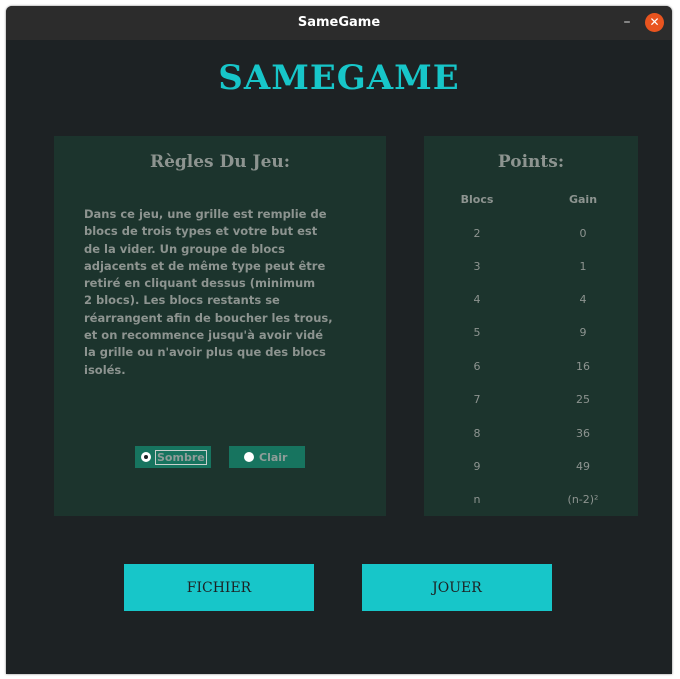  I want to click on points-cell-blocs: 4, so click(477, 299).